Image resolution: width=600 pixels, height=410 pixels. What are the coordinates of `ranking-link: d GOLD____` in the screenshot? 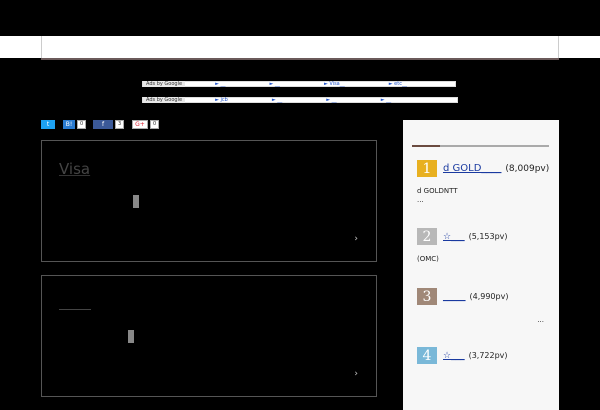 It's located at (472, 168).